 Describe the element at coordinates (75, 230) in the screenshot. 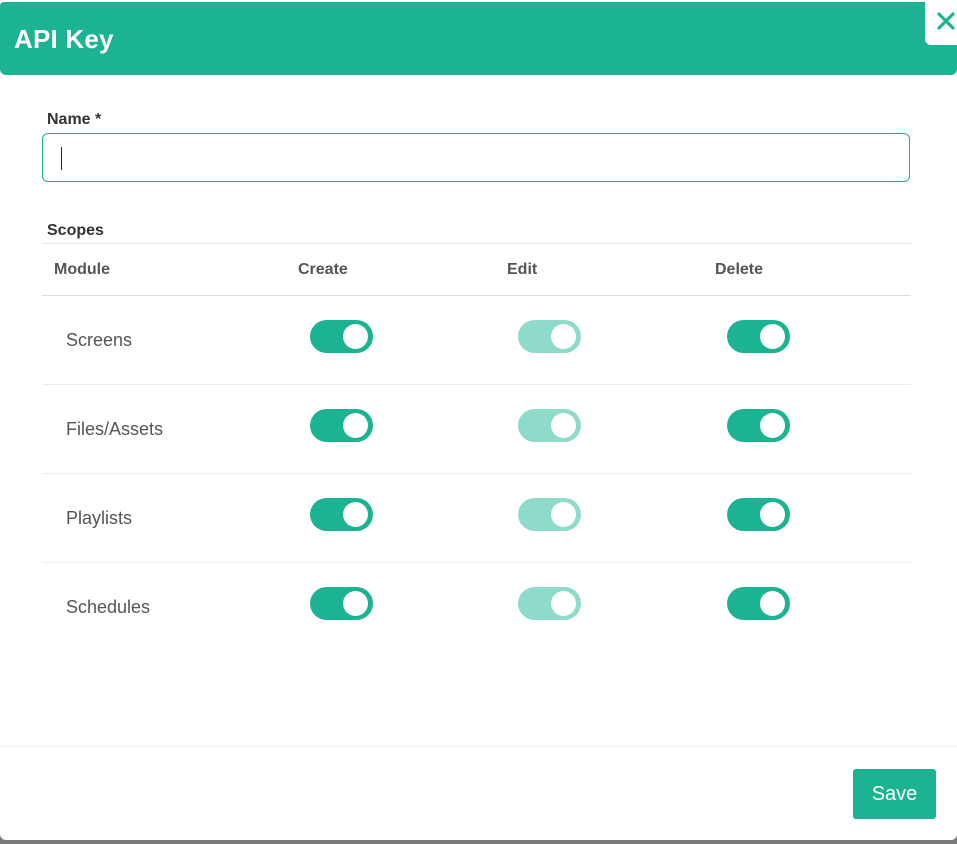

I see `scopes-label: Scopes` at that location.